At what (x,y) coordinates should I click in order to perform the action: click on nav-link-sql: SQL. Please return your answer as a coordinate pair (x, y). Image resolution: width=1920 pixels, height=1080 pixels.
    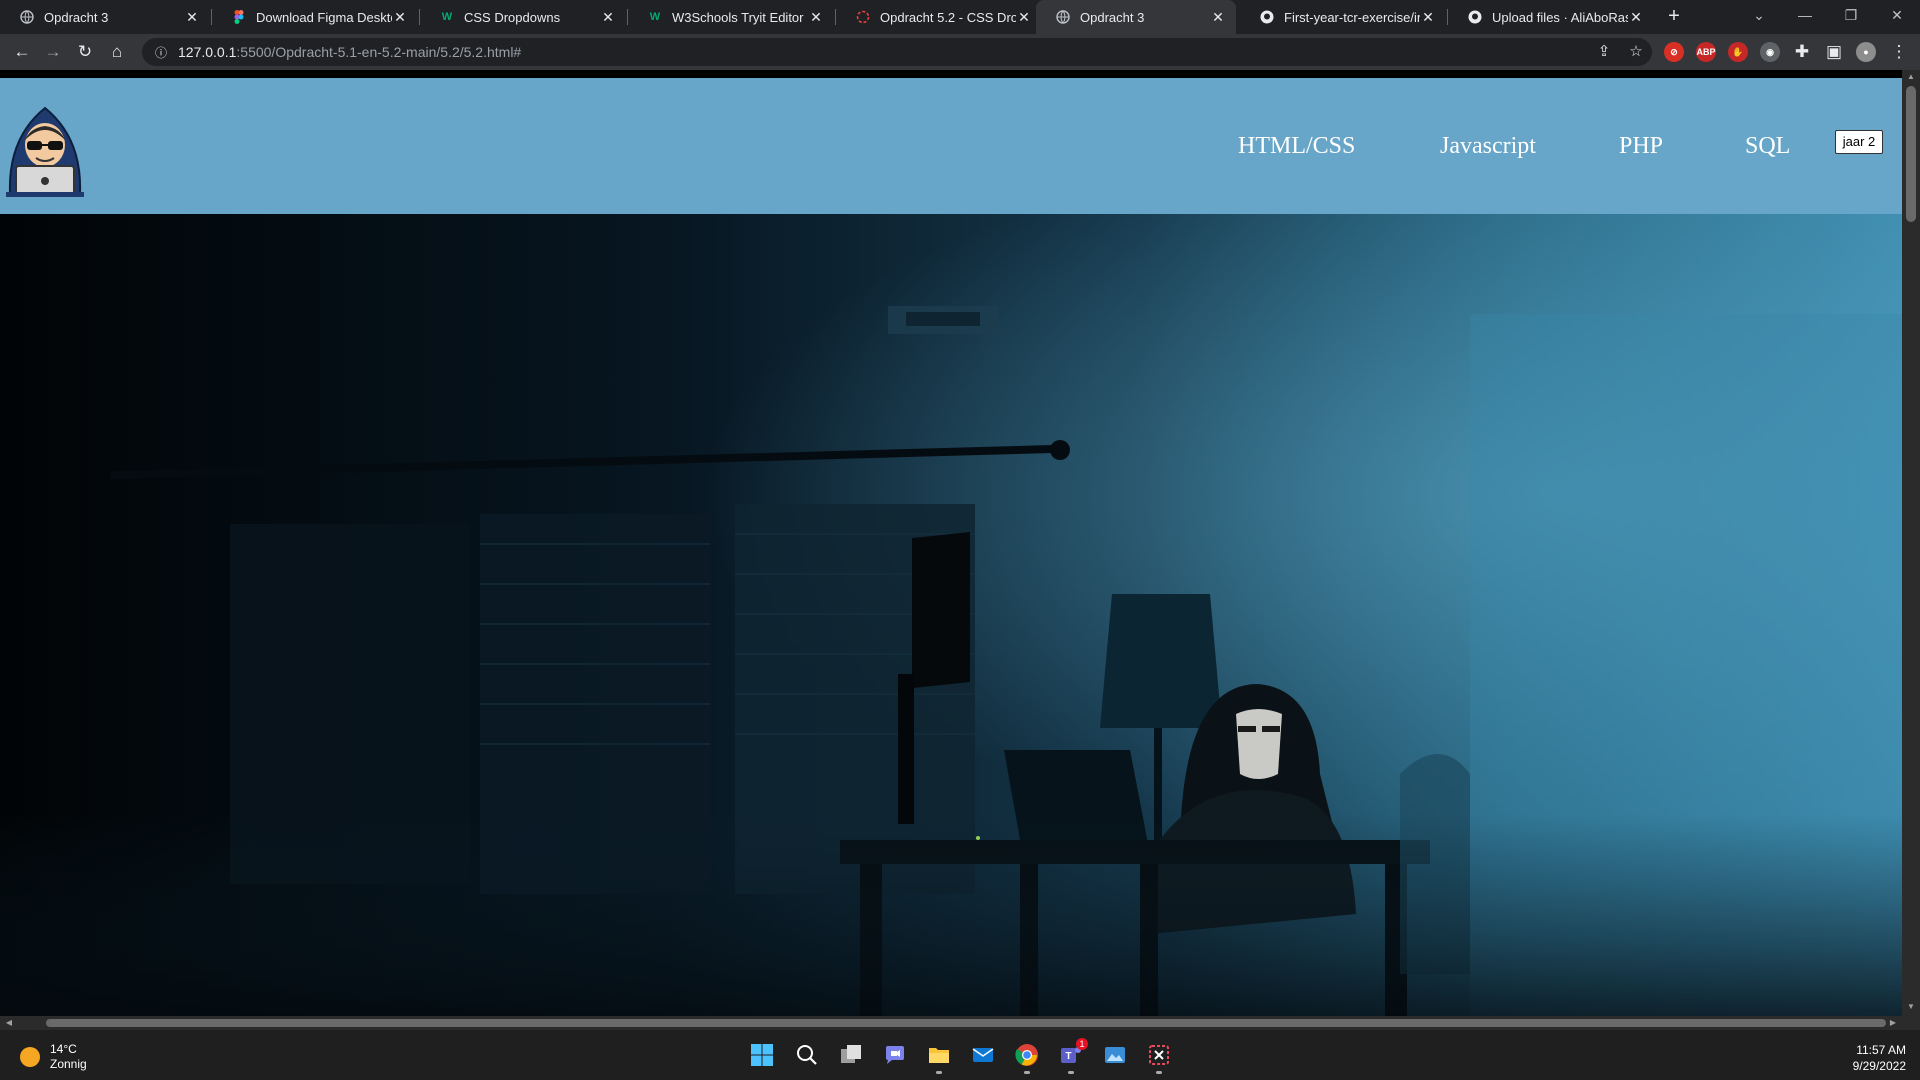
    Looking at the image, I should click on (1767, 146).